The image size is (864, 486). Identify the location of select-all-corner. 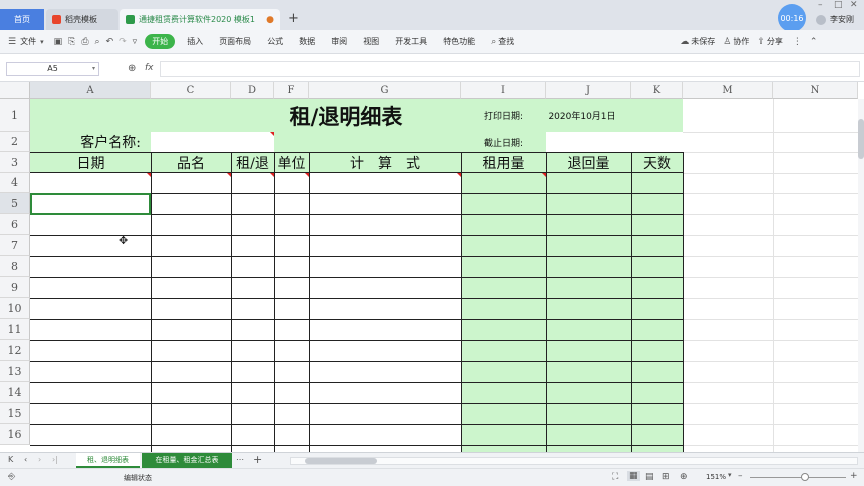
(15, 90).